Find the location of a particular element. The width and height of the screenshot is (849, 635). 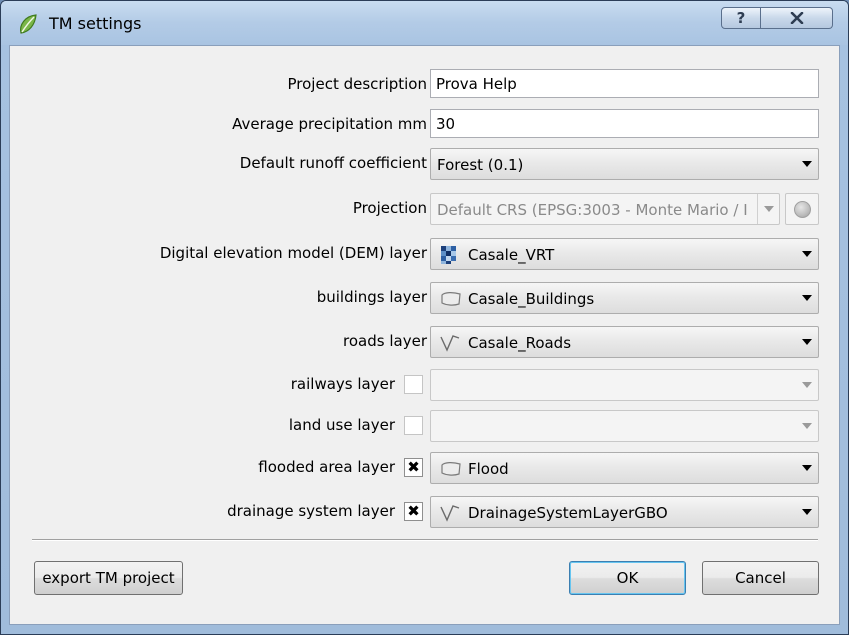

help-button: ? is located at coordinates (741, 18).